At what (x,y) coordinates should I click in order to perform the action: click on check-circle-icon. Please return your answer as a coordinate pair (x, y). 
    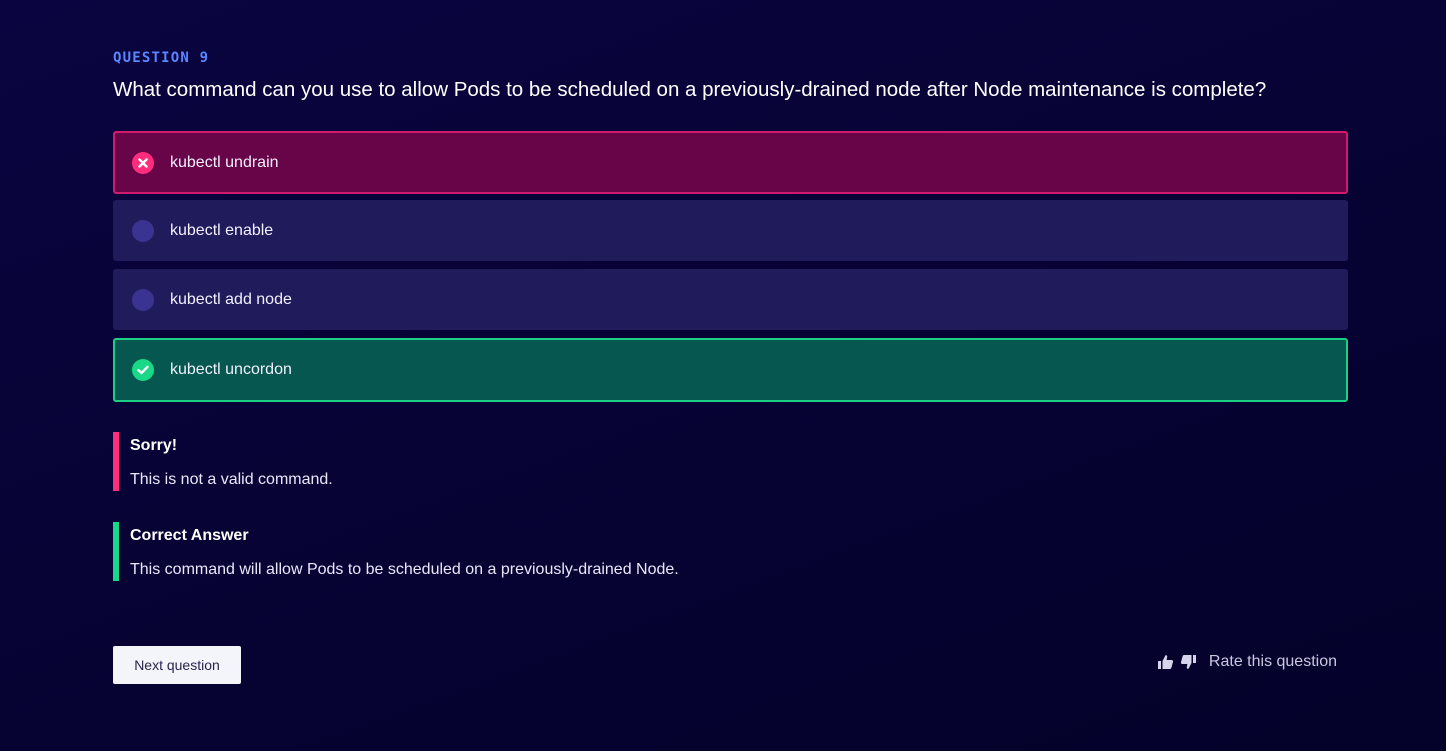
    Looking at the image, I should click on (143, 370).